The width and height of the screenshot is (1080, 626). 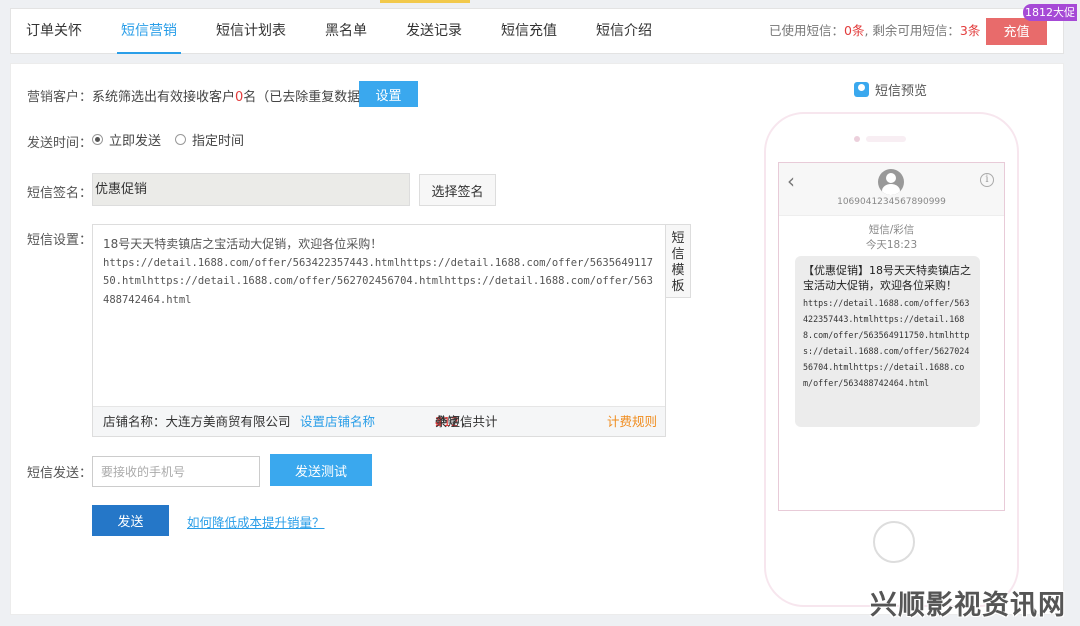 What do you see at coordinates (218, 141) in the screenshot?
I see `radio-scheduled-label: 指定时间` at bounding box center [218, 141].